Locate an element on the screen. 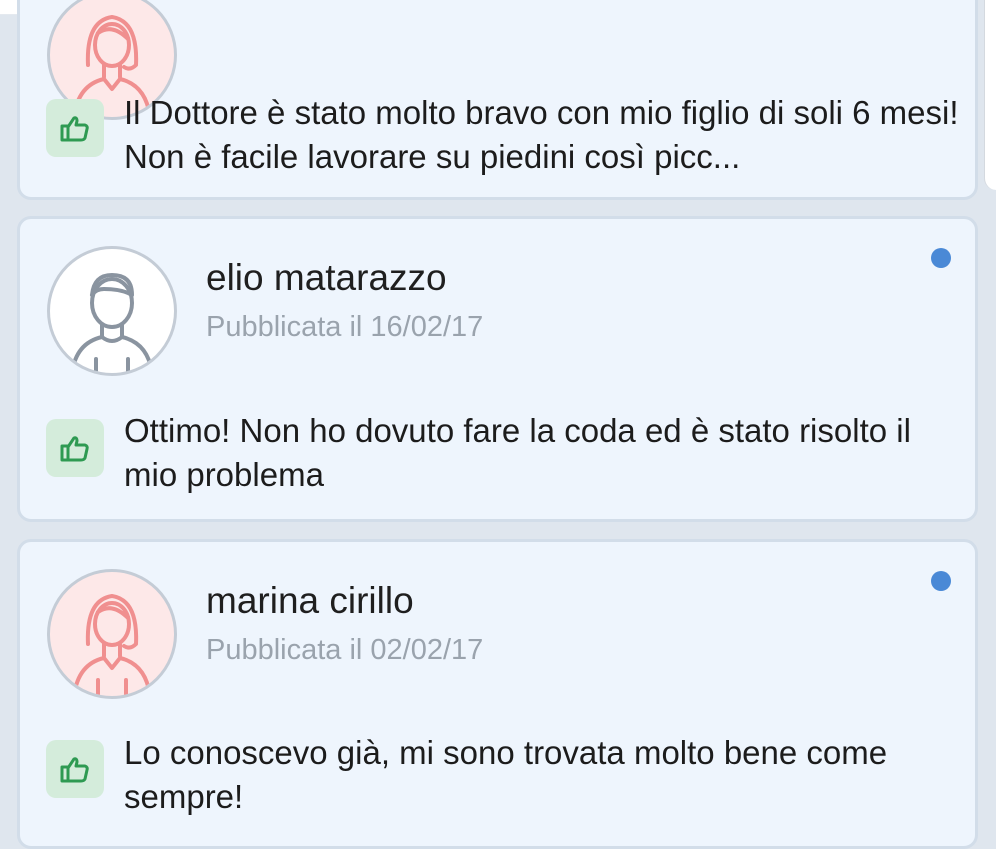  review-author: elio matarazzo is located at coordinates (326, 277).